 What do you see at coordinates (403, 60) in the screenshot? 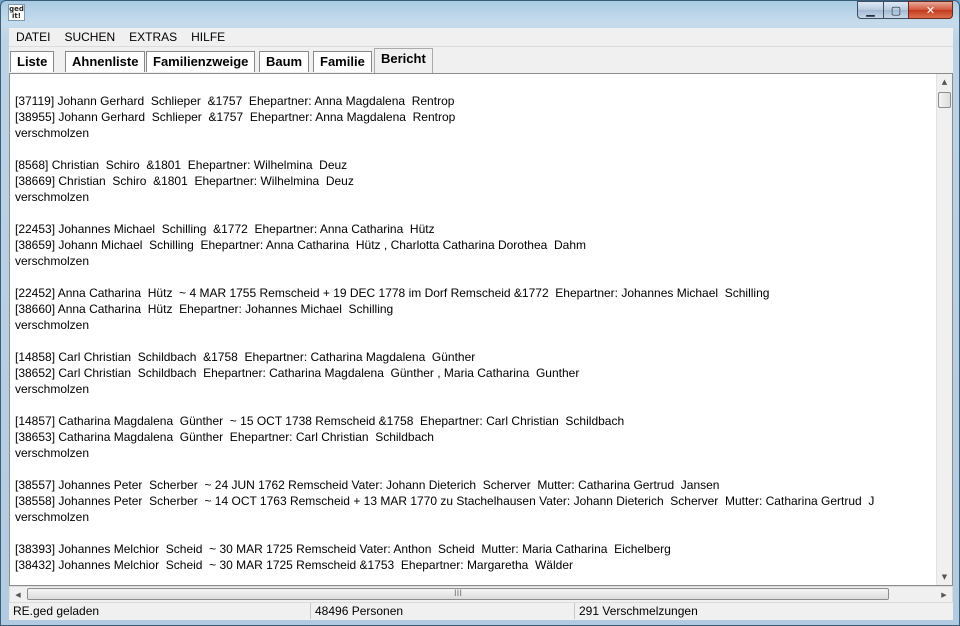
I see `tab-bericht: Bericht` at bounding box center [403, 60].